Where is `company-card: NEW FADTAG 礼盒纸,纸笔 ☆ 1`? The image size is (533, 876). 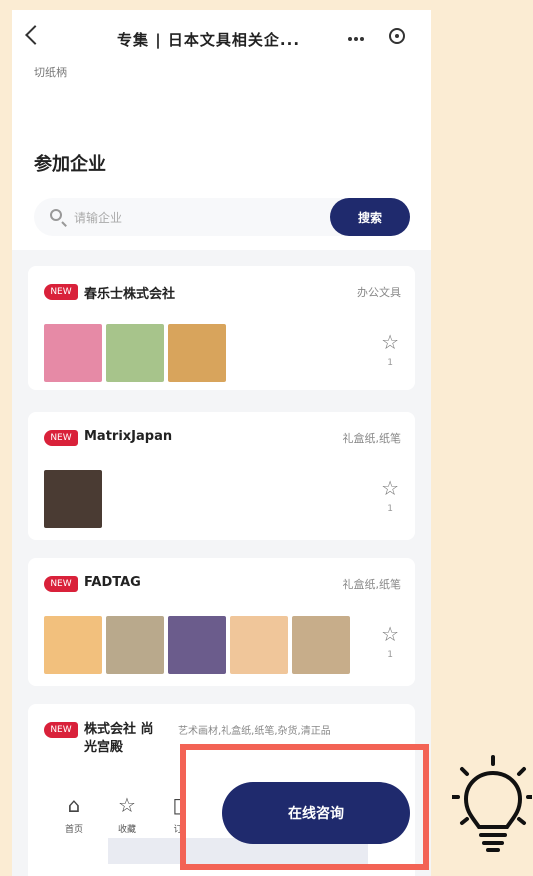
company-card: NEW FADTAG 礼盒纸,纸笔 ☆ 1 is located at coordinates (221, 622).